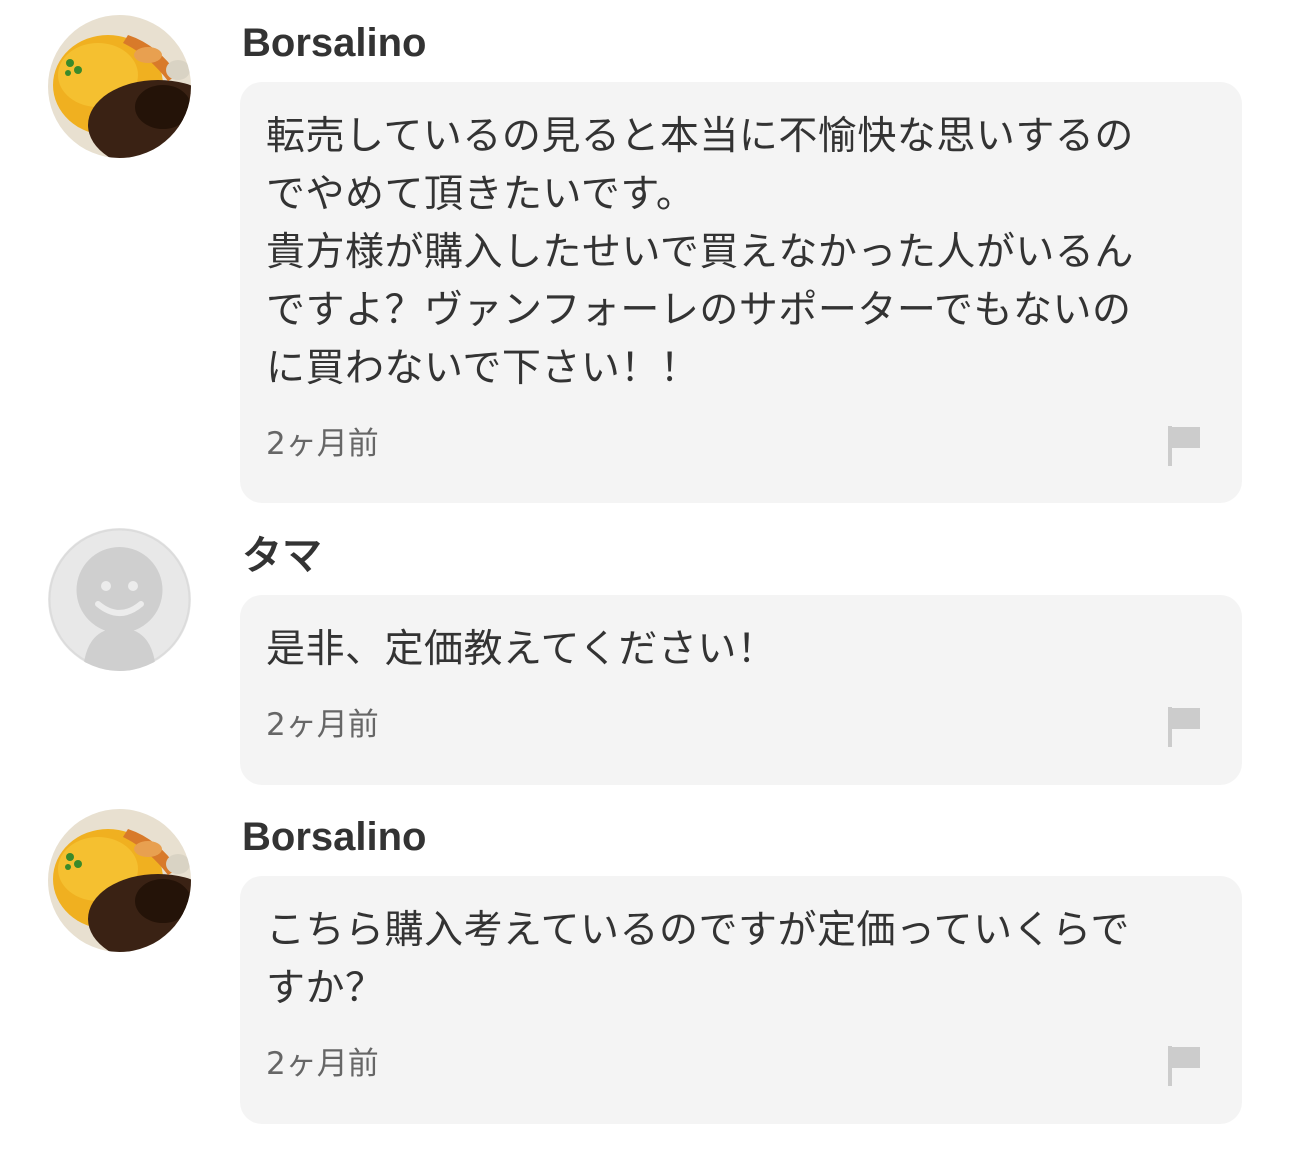  What do you see at coordinates (741, 690) in the screenshot?
I see `comment-bubble: 是非、定価教えてください！ 2ヶ月前` at bounding box center [741, 690].